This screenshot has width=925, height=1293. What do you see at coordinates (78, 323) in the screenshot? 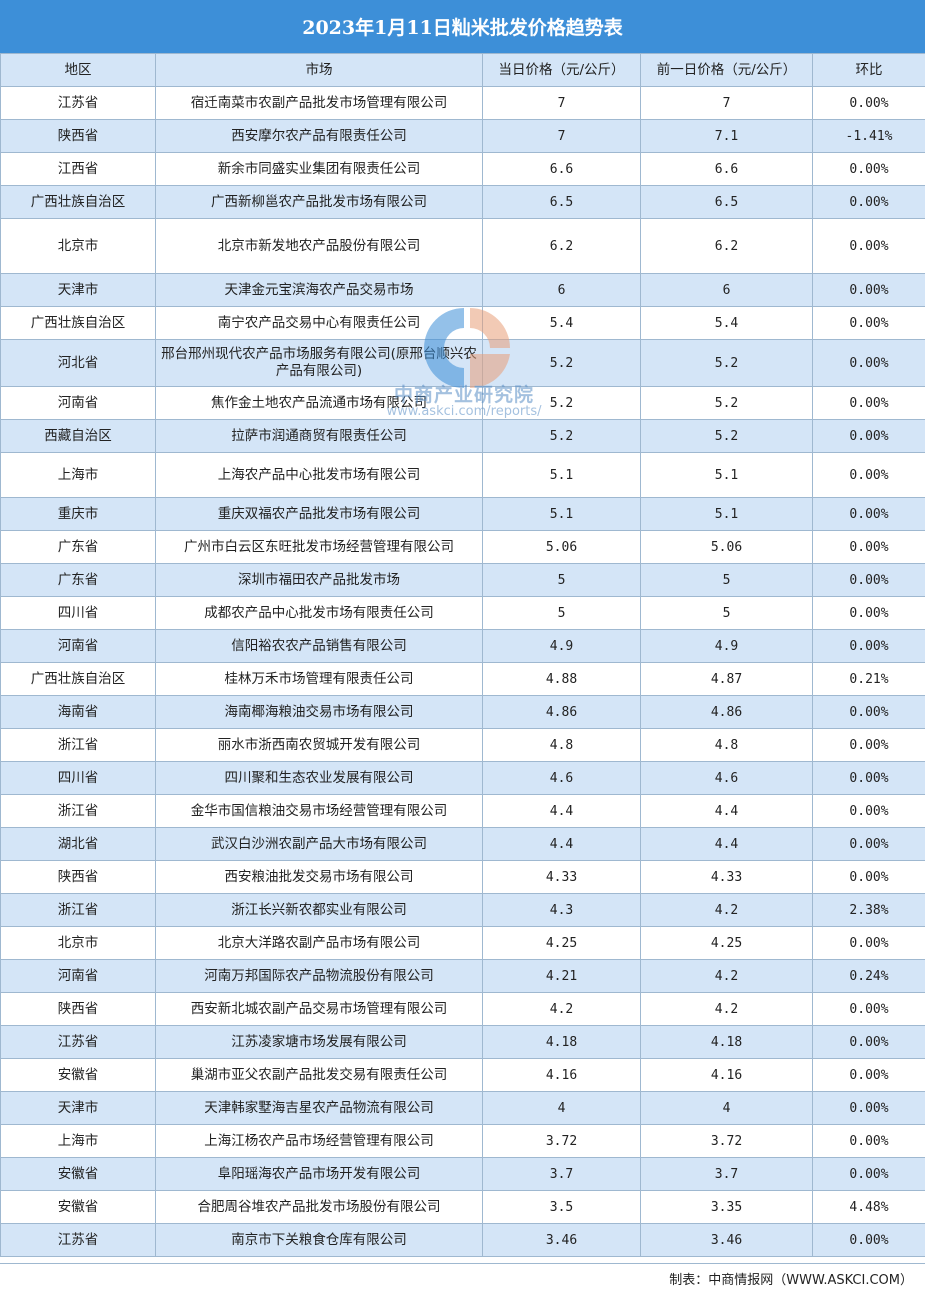
I see `cell-region: 广西壮族自治区` at bounding box center [78, 323].